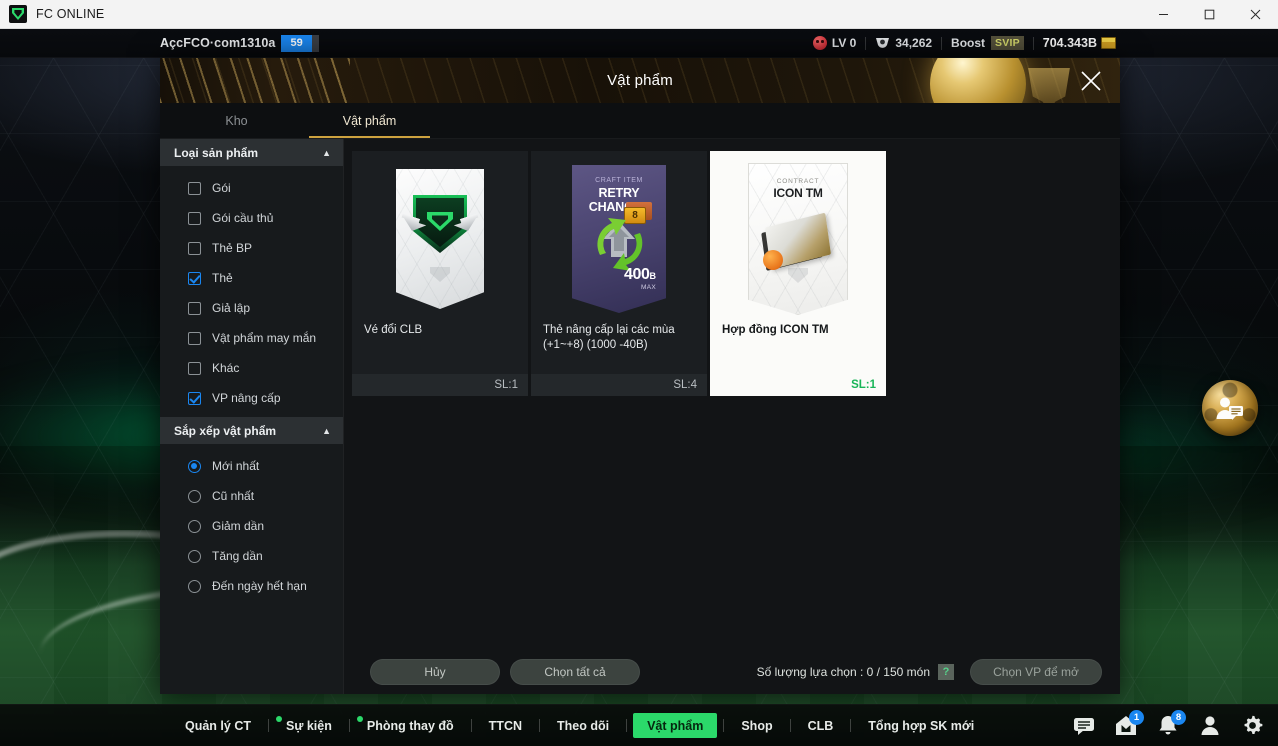  I want to click on nav-item-clb: CLB, so click(821, 726).